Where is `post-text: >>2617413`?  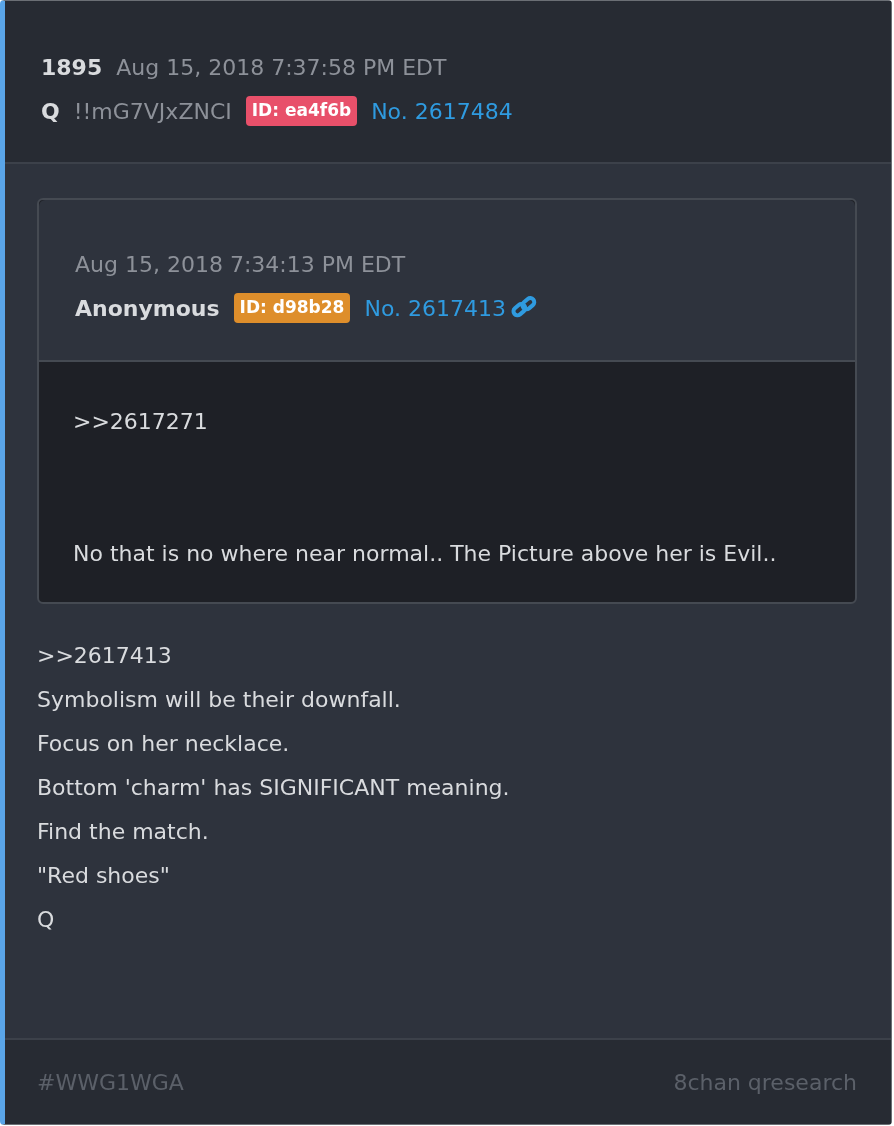
post-text: >>2617413 is located at coordinates (104, 655).